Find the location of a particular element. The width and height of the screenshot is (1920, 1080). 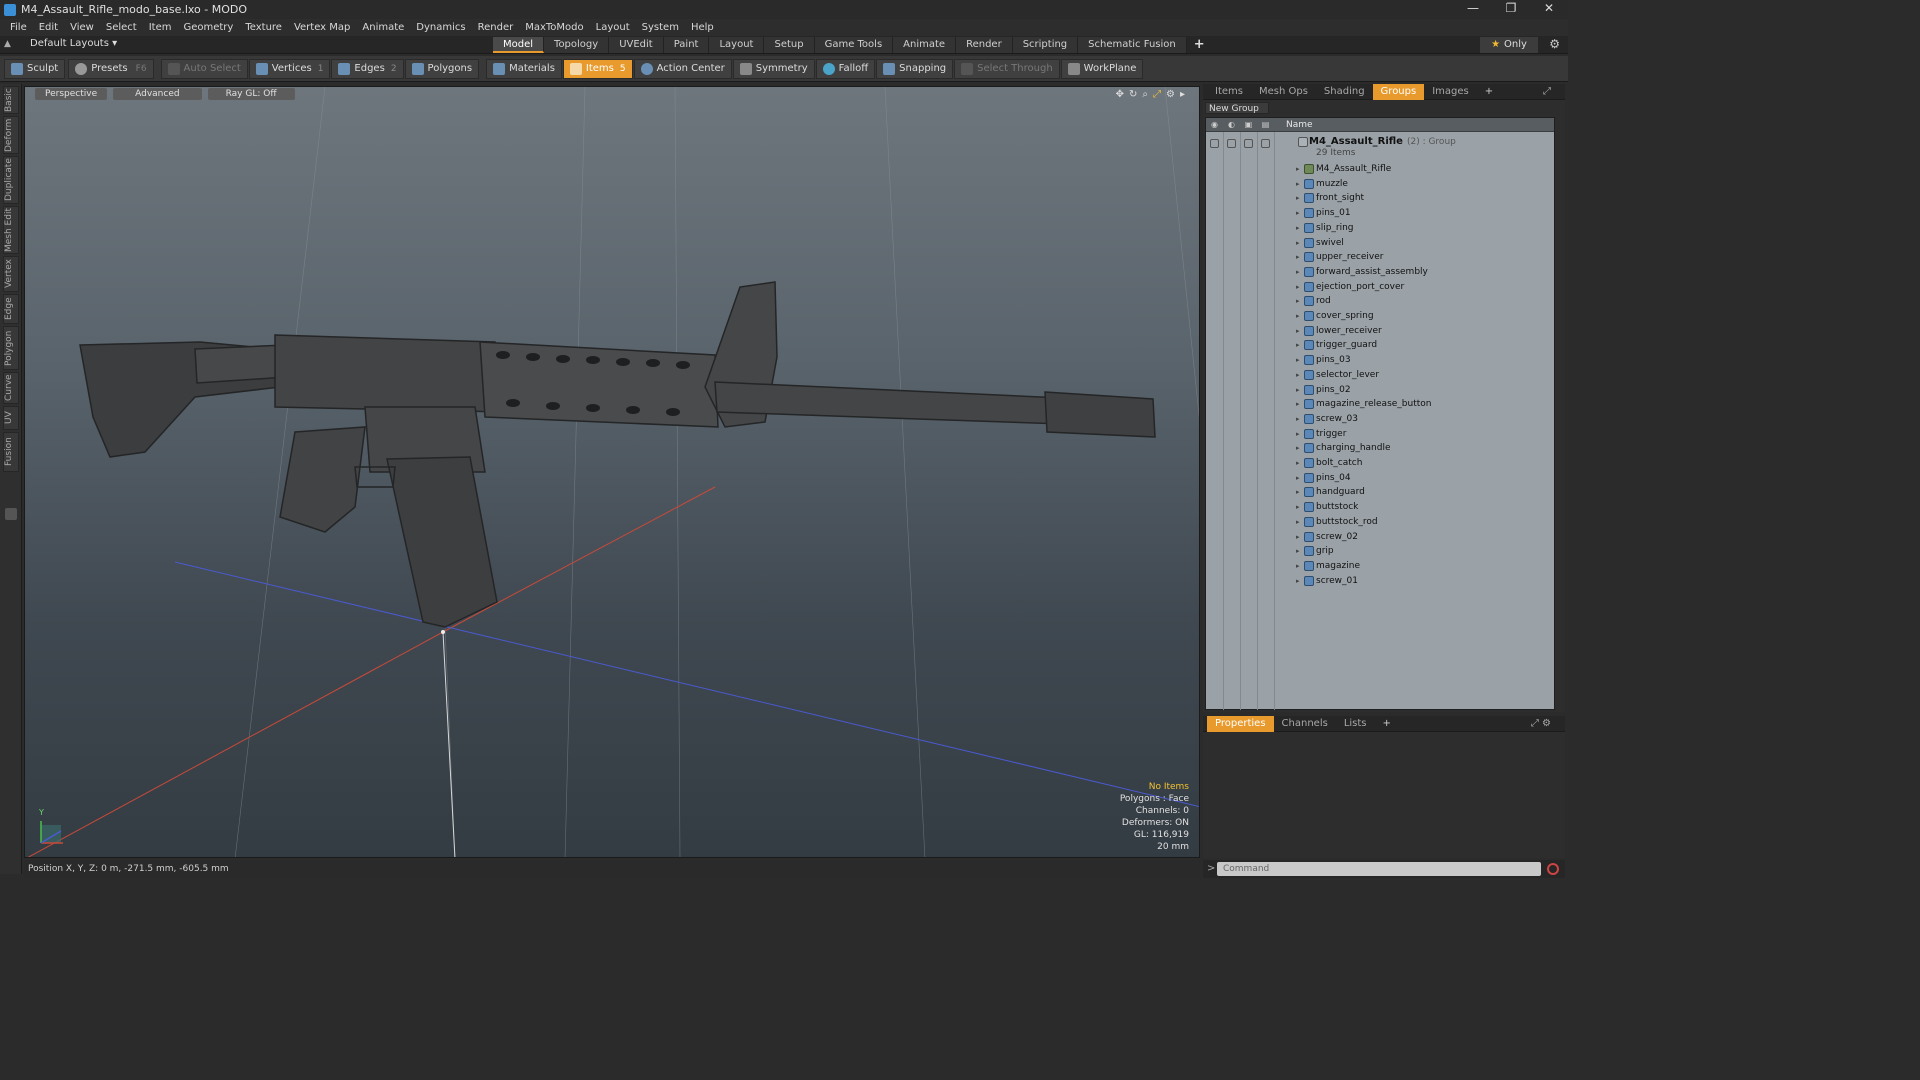

sidebar-tab-uv: UV is located at coordinates (11, 418).